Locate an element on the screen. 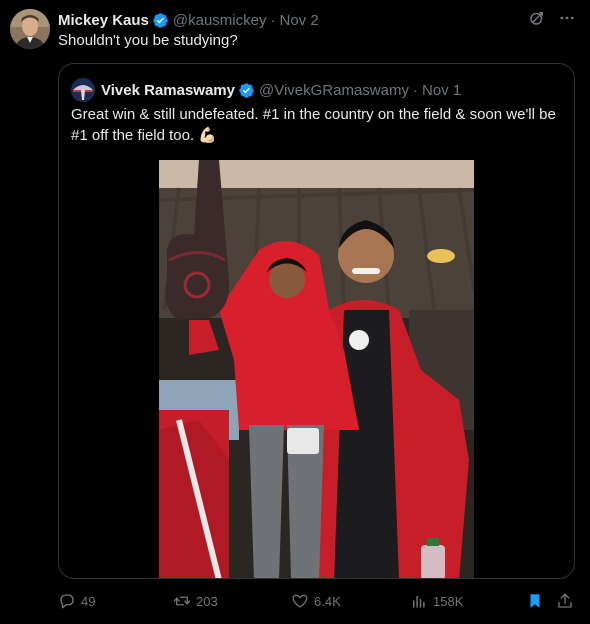 The width and height of the screenshot is (590, 624). author-name: Mickey Kaus is located at coordinates (103, 20).